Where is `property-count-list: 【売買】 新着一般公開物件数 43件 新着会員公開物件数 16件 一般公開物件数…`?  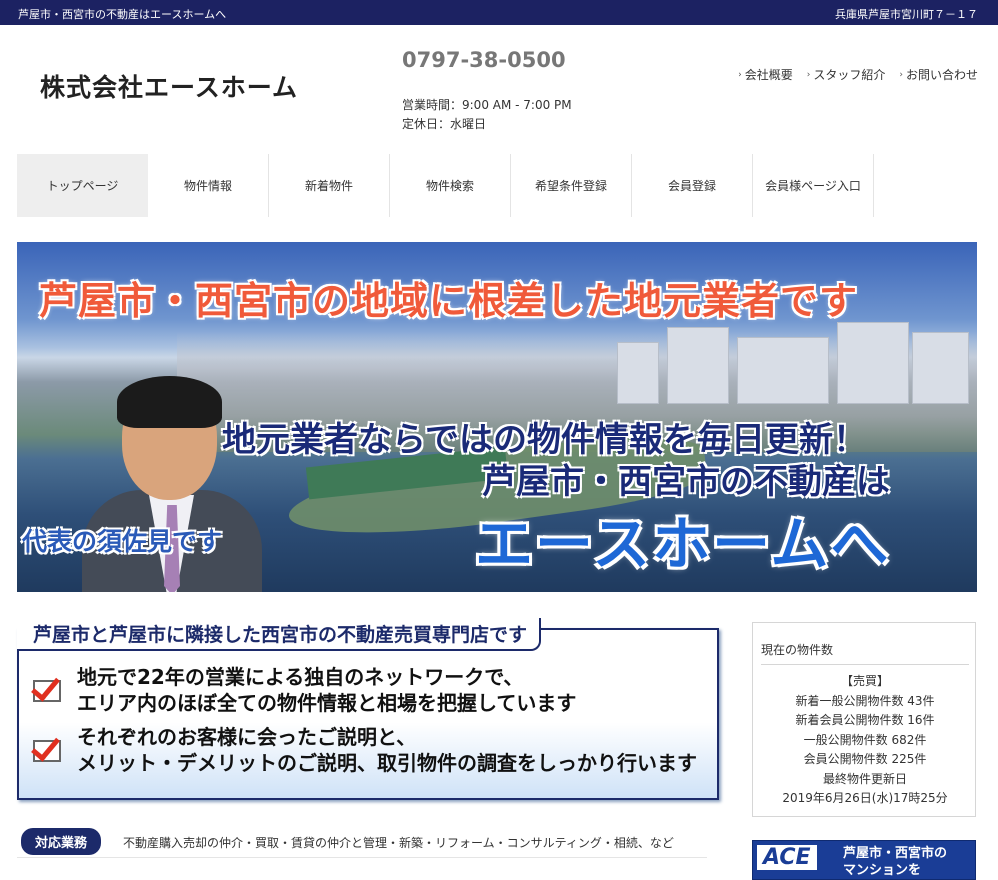 property-count-list: 【売買】 新着一般公開物件数 43件 新着会員公開物件数 16件 一般公開物件数… is located at coordinates (865, 740).